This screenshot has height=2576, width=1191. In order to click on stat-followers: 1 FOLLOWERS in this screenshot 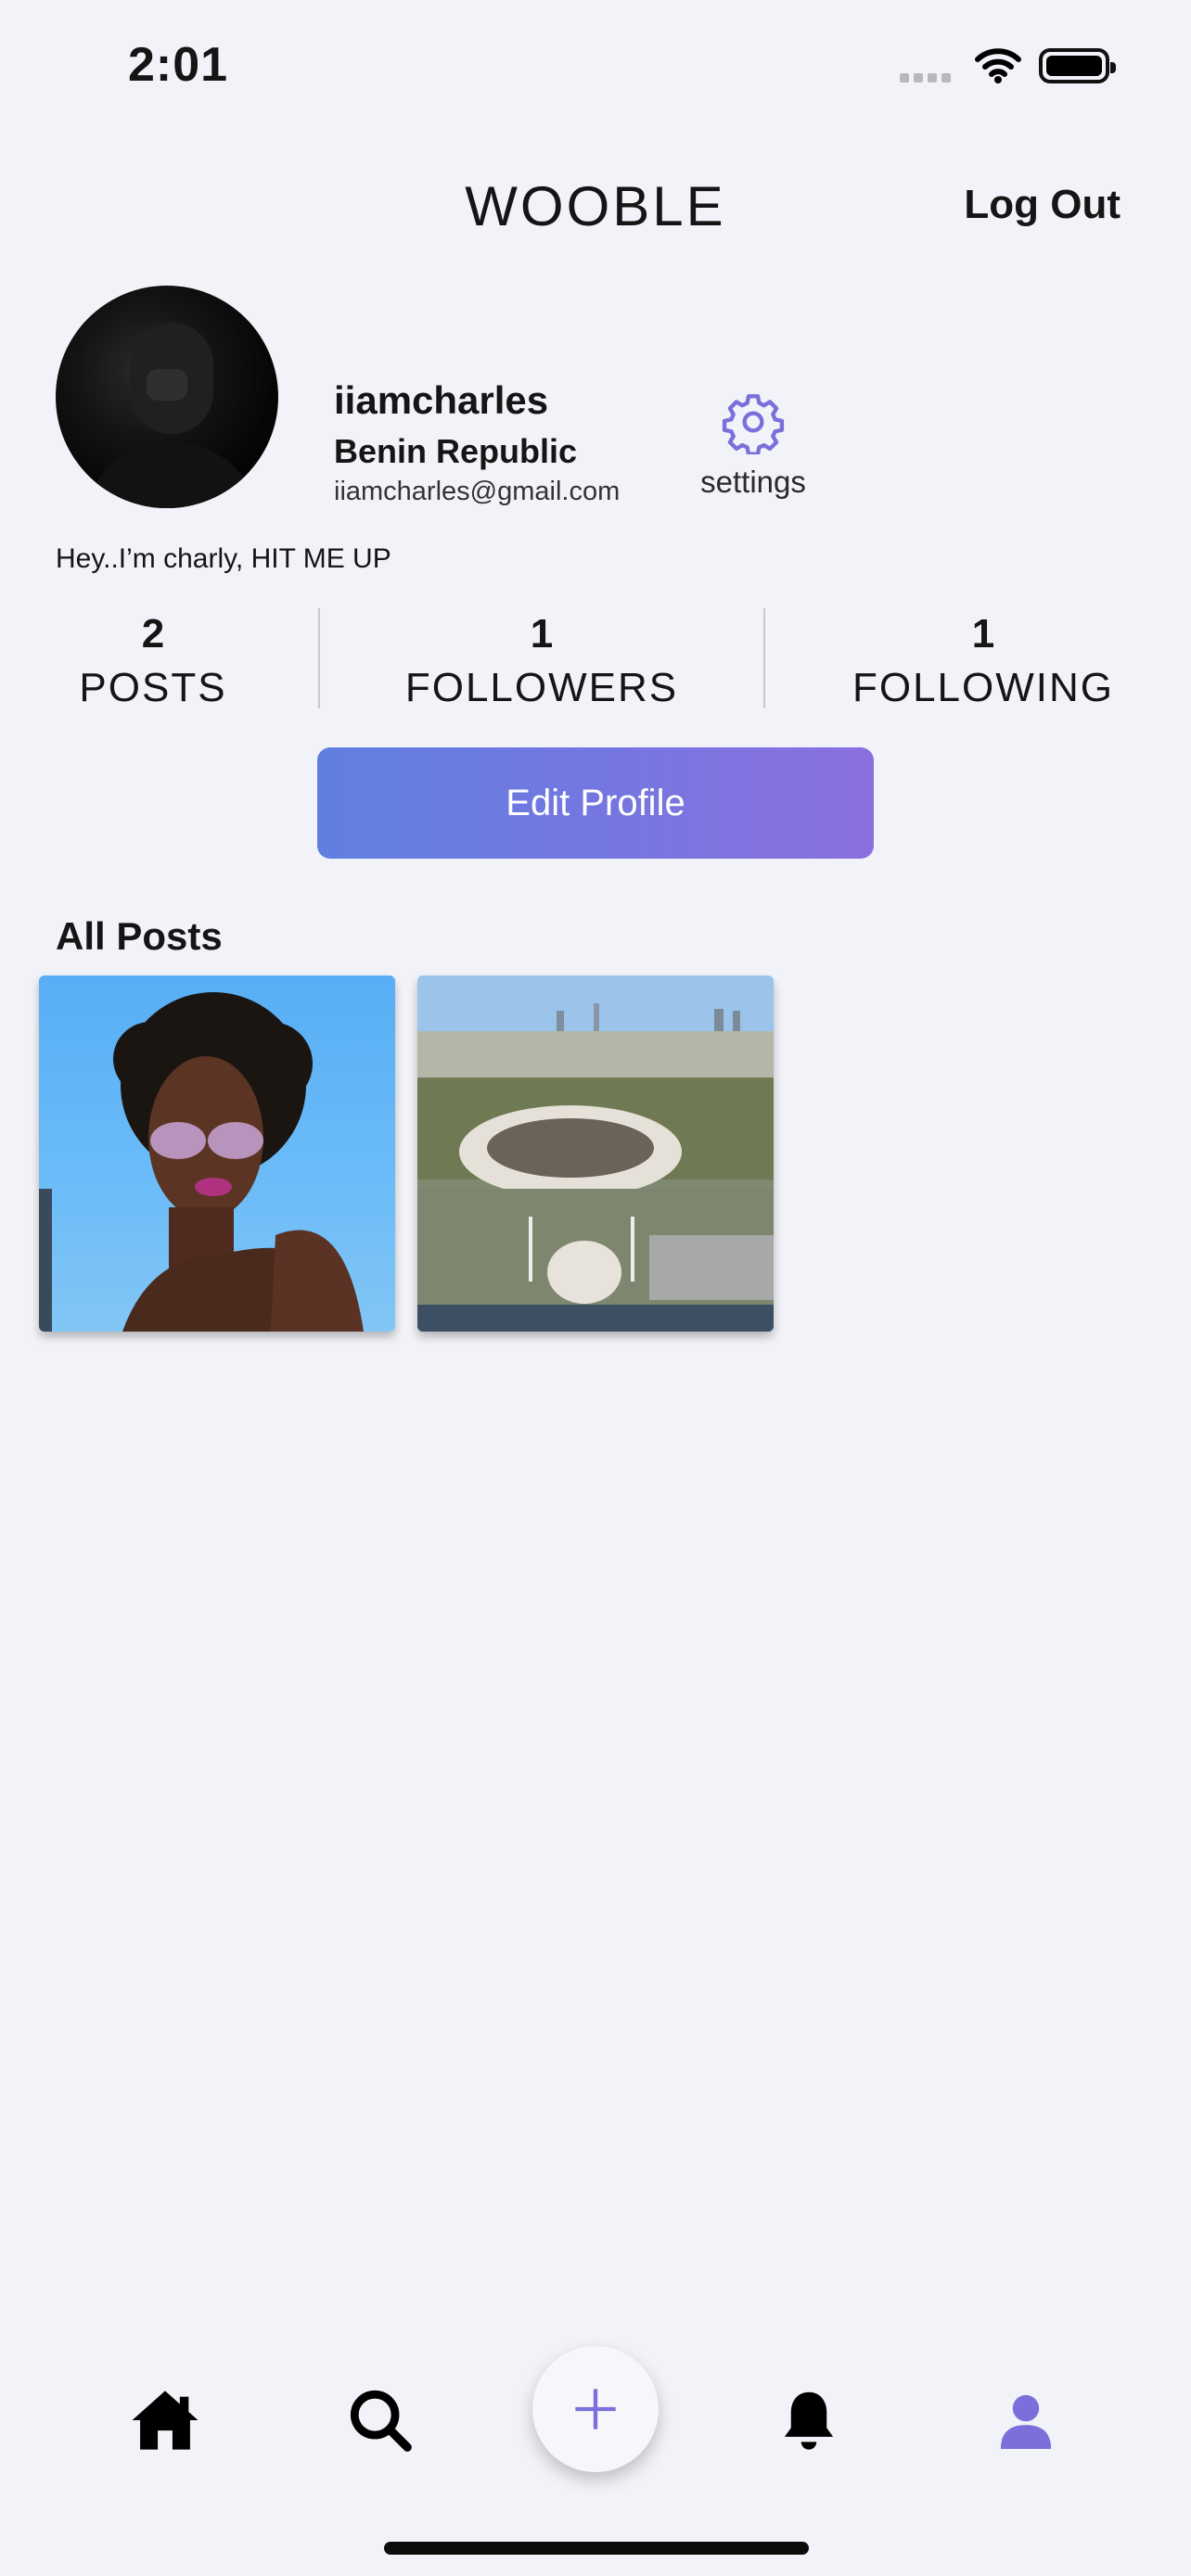, I will do `click(541, 660)`.